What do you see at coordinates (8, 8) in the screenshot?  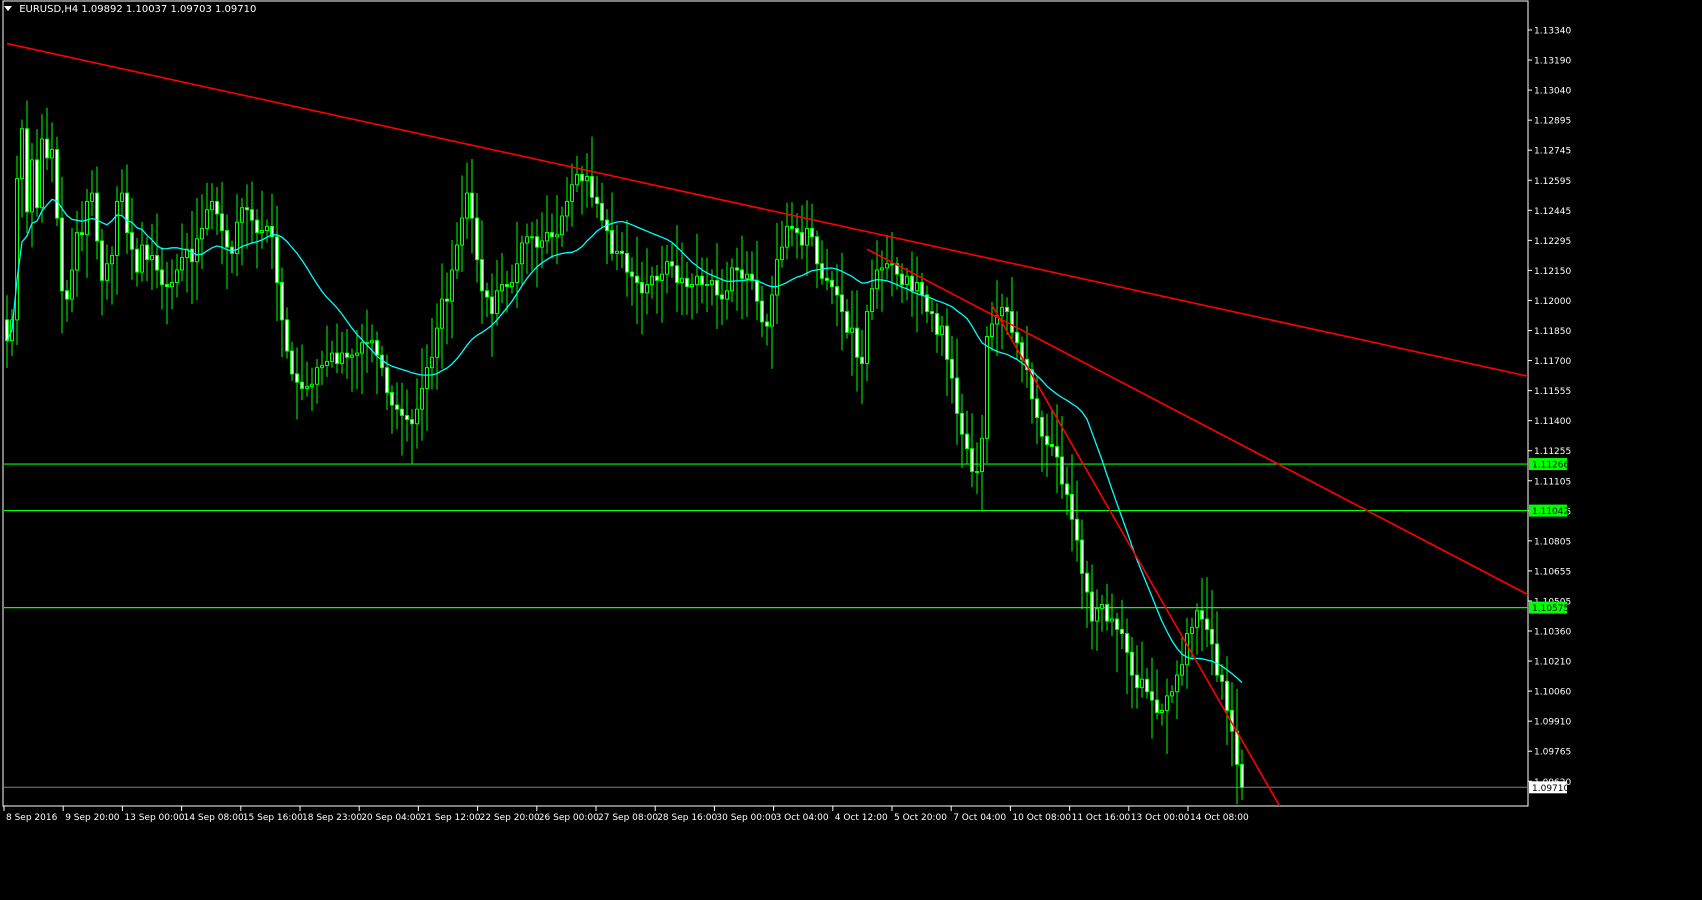 I see `dropdown-arrow-icon` at bounding box center [8, 8].